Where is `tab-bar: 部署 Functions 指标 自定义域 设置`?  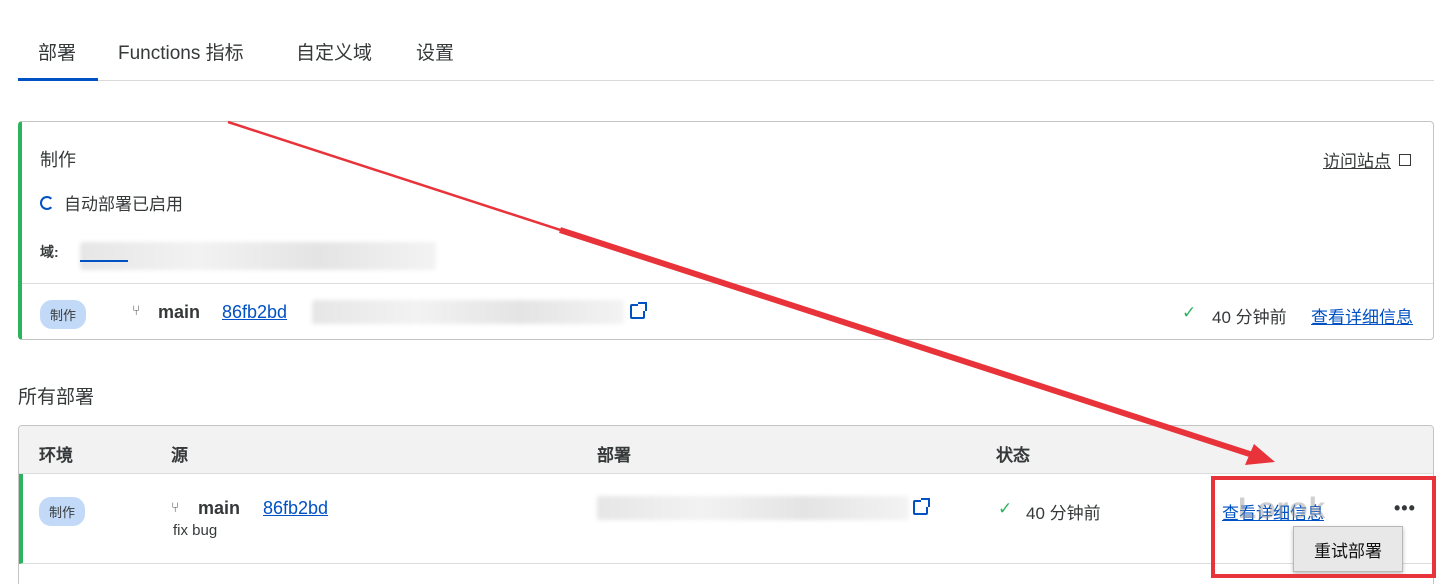 tab-bar: 部署 Functions 指标 自定义域 设置 is located at coordinates (726, 40).